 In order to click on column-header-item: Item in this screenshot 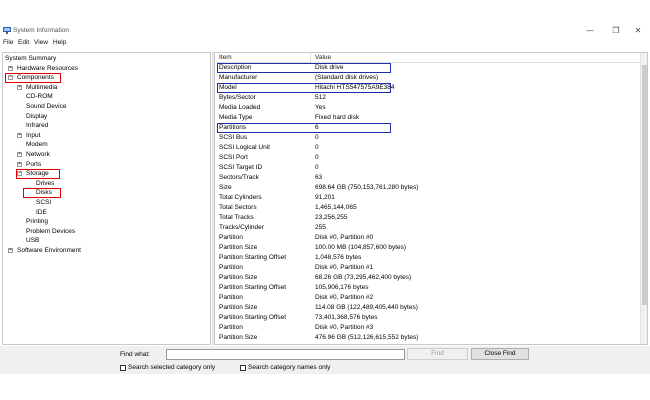, I will do `click(225, 57)`.